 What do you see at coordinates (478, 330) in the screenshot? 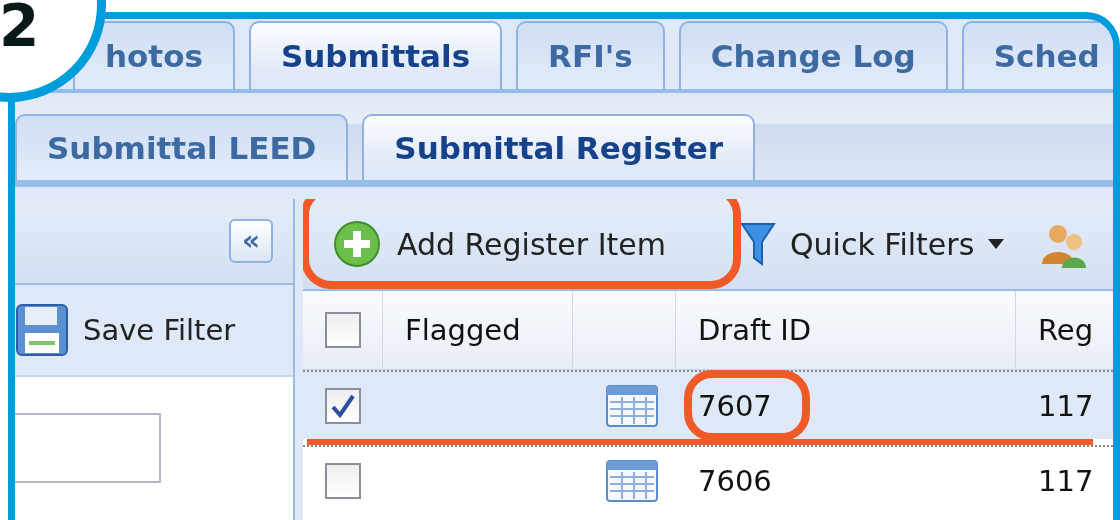
I see `column-header: Flagged` at bounding box center [478, 330].